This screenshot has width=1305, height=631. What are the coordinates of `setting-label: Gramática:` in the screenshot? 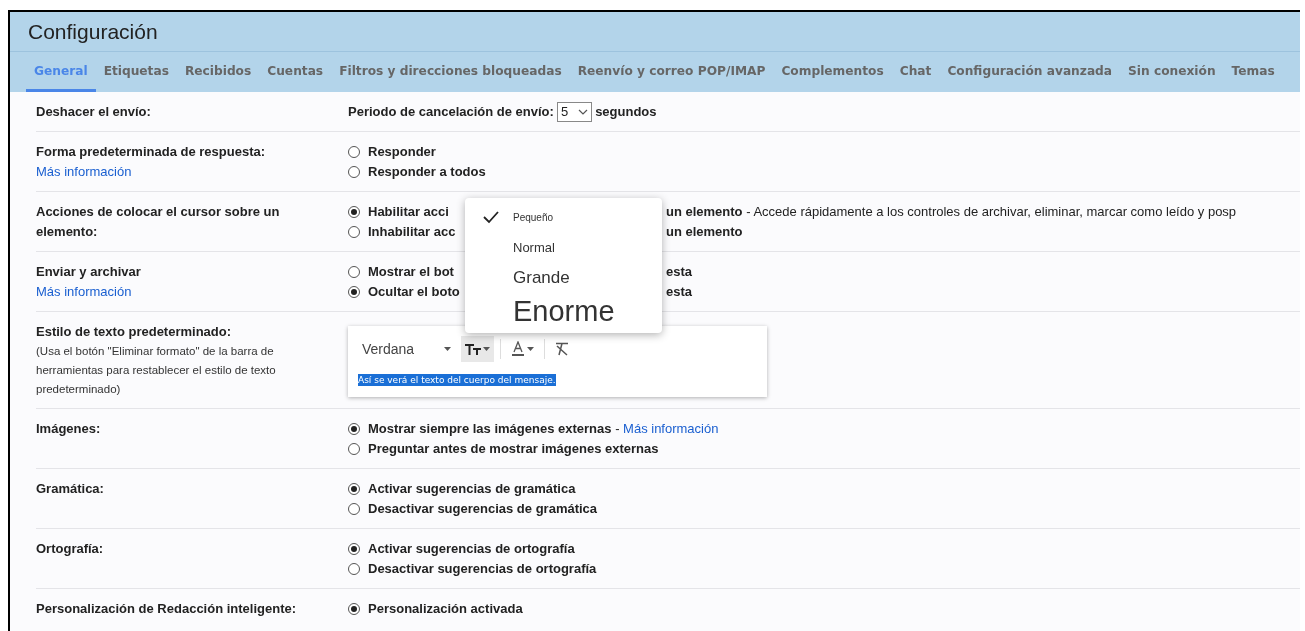 It's located at (70, 489).